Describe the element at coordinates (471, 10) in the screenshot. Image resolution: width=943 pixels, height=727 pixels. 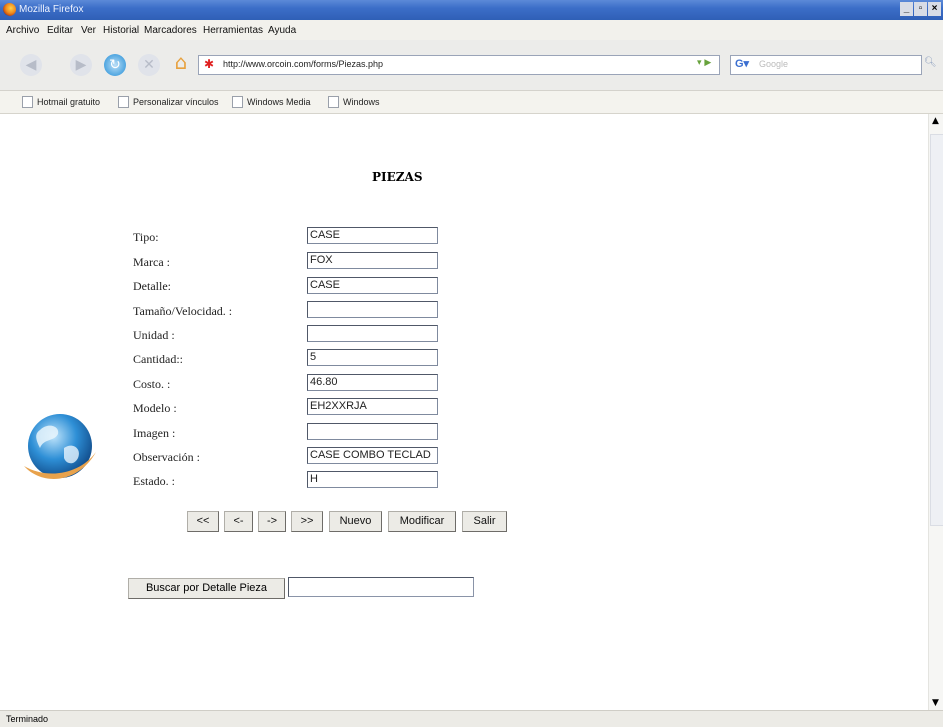
I see `title-bar: Mozilla Firefox _ ▫ ×` at that location.